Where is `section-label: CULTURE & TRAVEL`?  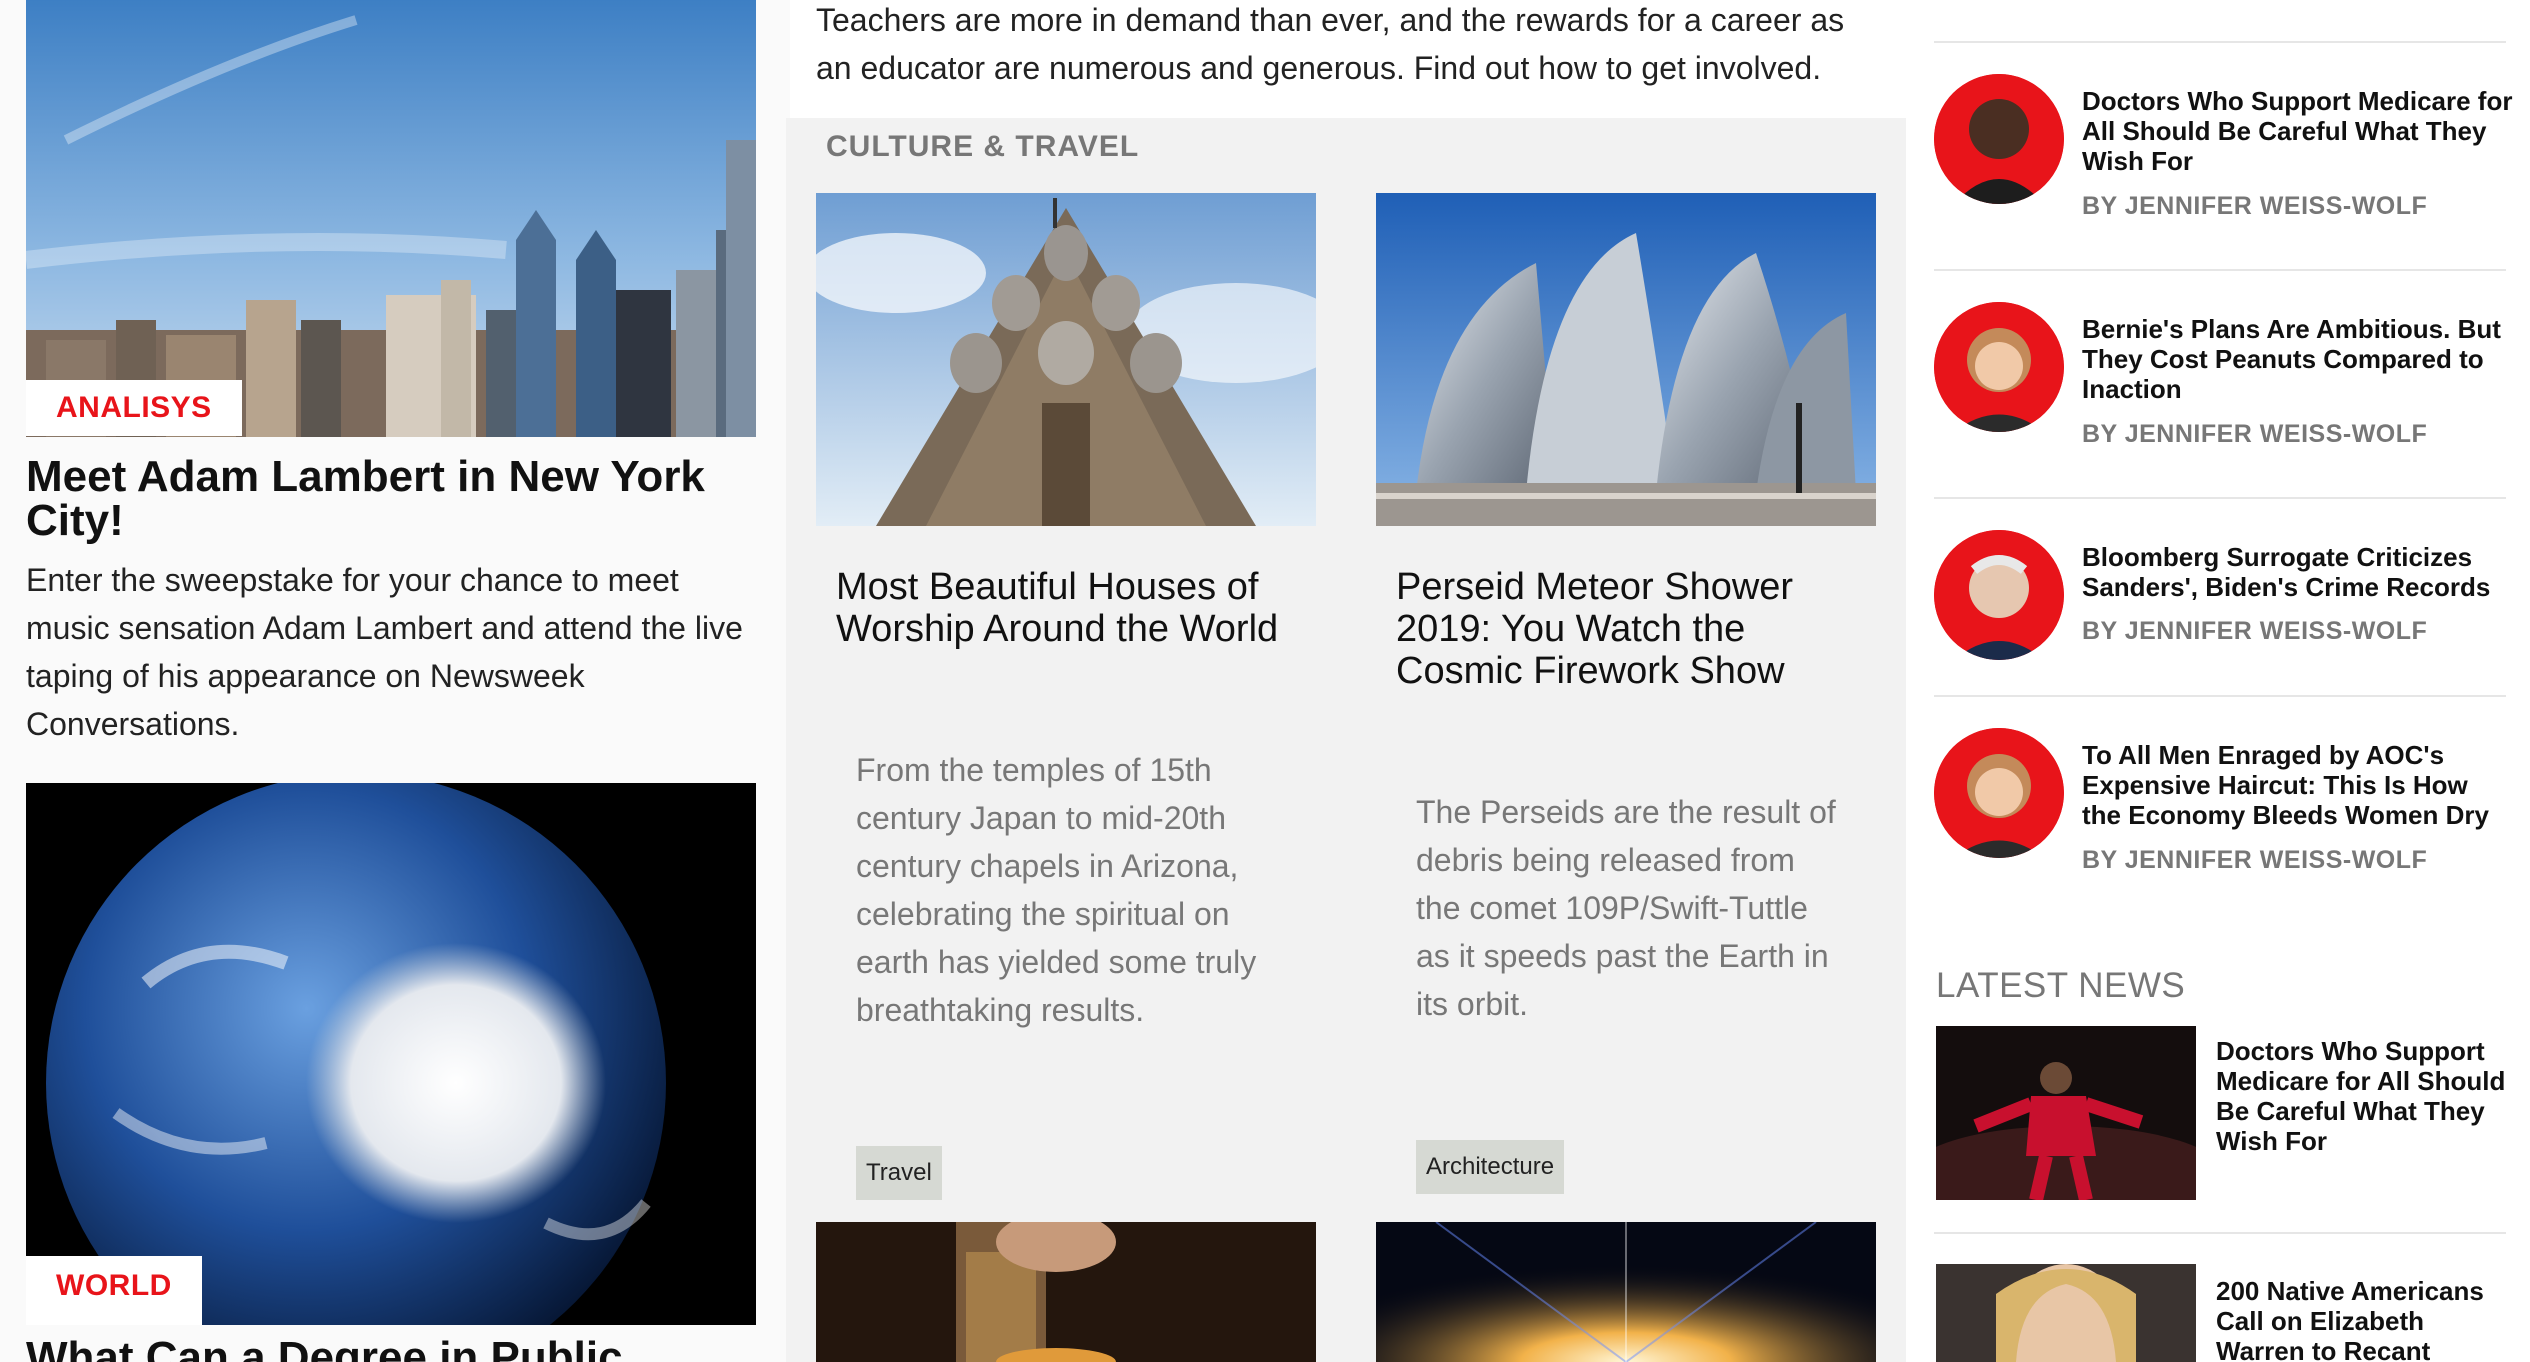 section-label: CULTURE & TRAVEL is located at coordinates (982, 147).